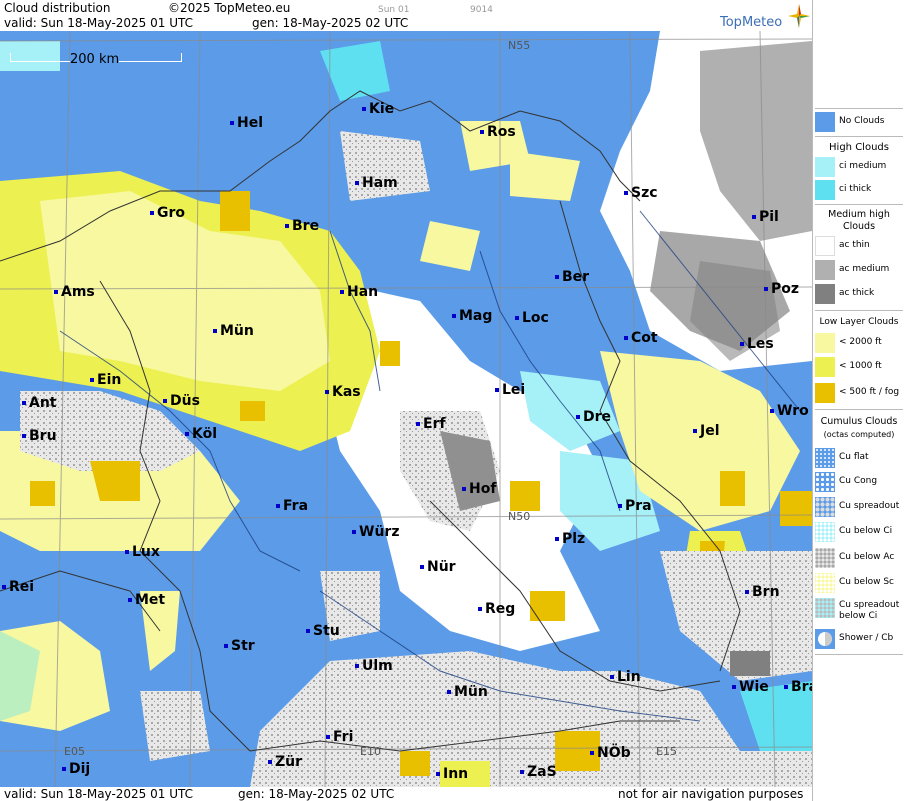  I want to click on legend-low-1000: < 1000 ft, so click(859, 368).